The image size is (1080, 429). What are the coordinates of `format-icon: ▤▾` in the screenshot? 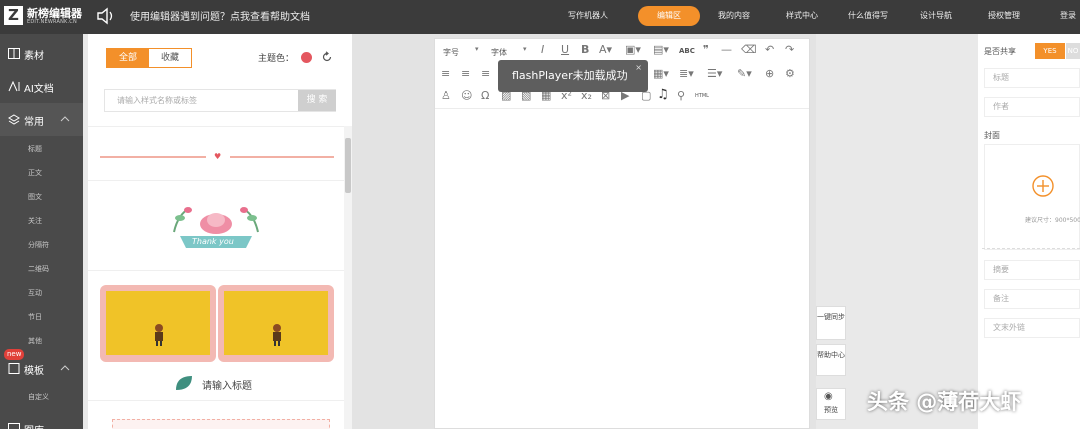 It's located at (661, 49).